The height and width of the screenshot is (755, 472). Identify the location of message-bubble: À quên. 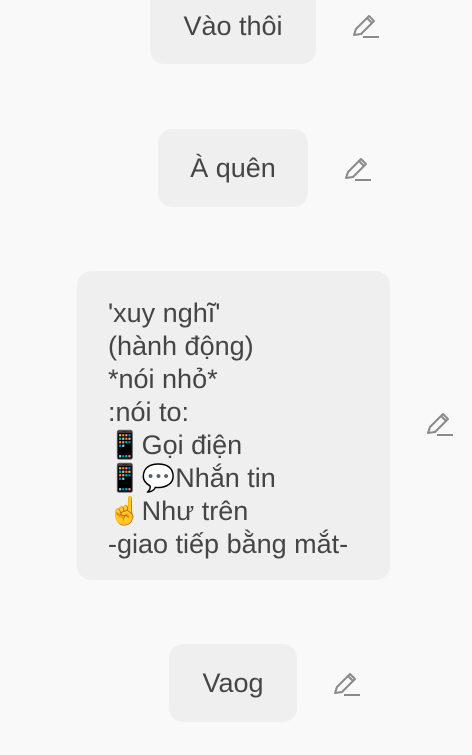
(233, 168).